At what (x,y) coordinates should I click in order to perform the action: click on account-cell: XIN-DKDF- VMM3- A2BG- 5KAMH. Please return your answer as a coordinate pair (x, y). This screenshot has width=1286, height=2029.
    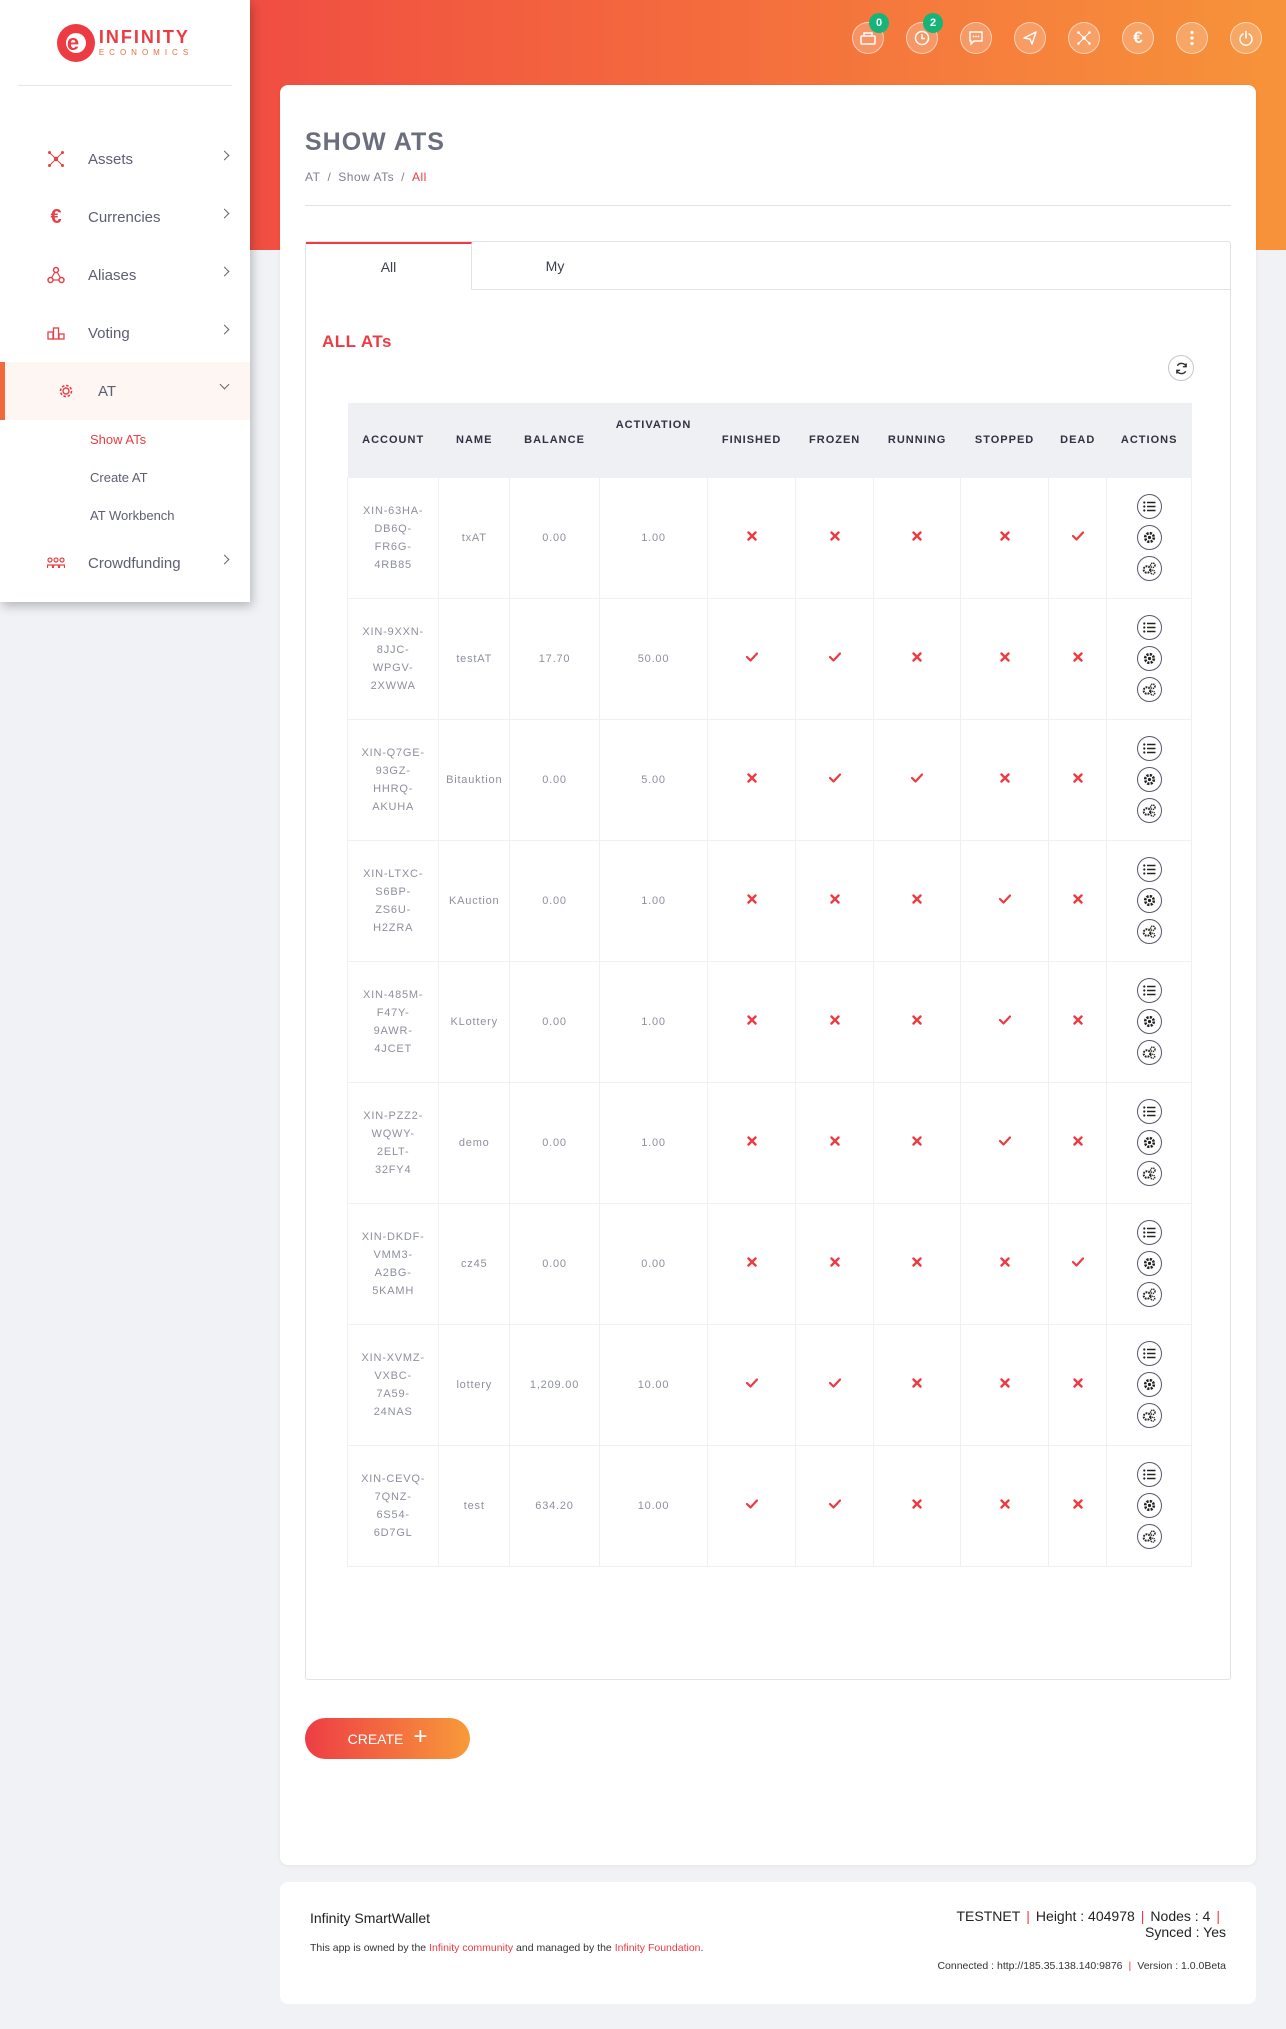
    Looking at the image, I should click on (393, 1263).